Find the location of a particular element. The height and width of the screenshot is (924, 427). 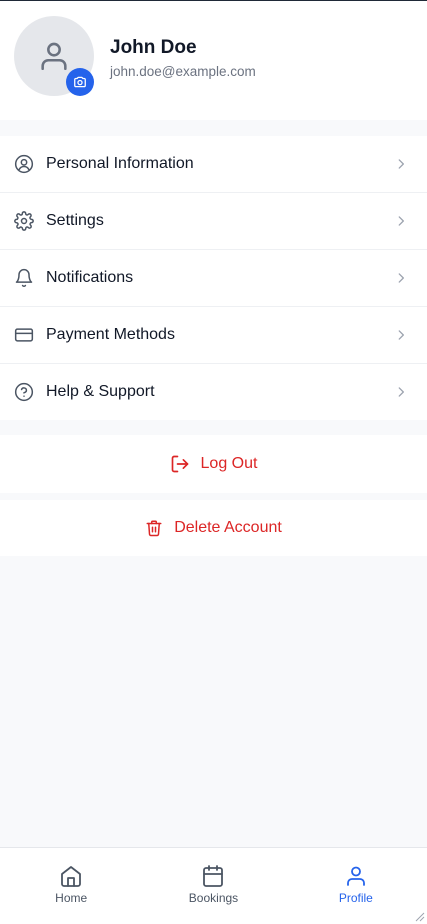

camera-icon is located at coordinates (80, 82).